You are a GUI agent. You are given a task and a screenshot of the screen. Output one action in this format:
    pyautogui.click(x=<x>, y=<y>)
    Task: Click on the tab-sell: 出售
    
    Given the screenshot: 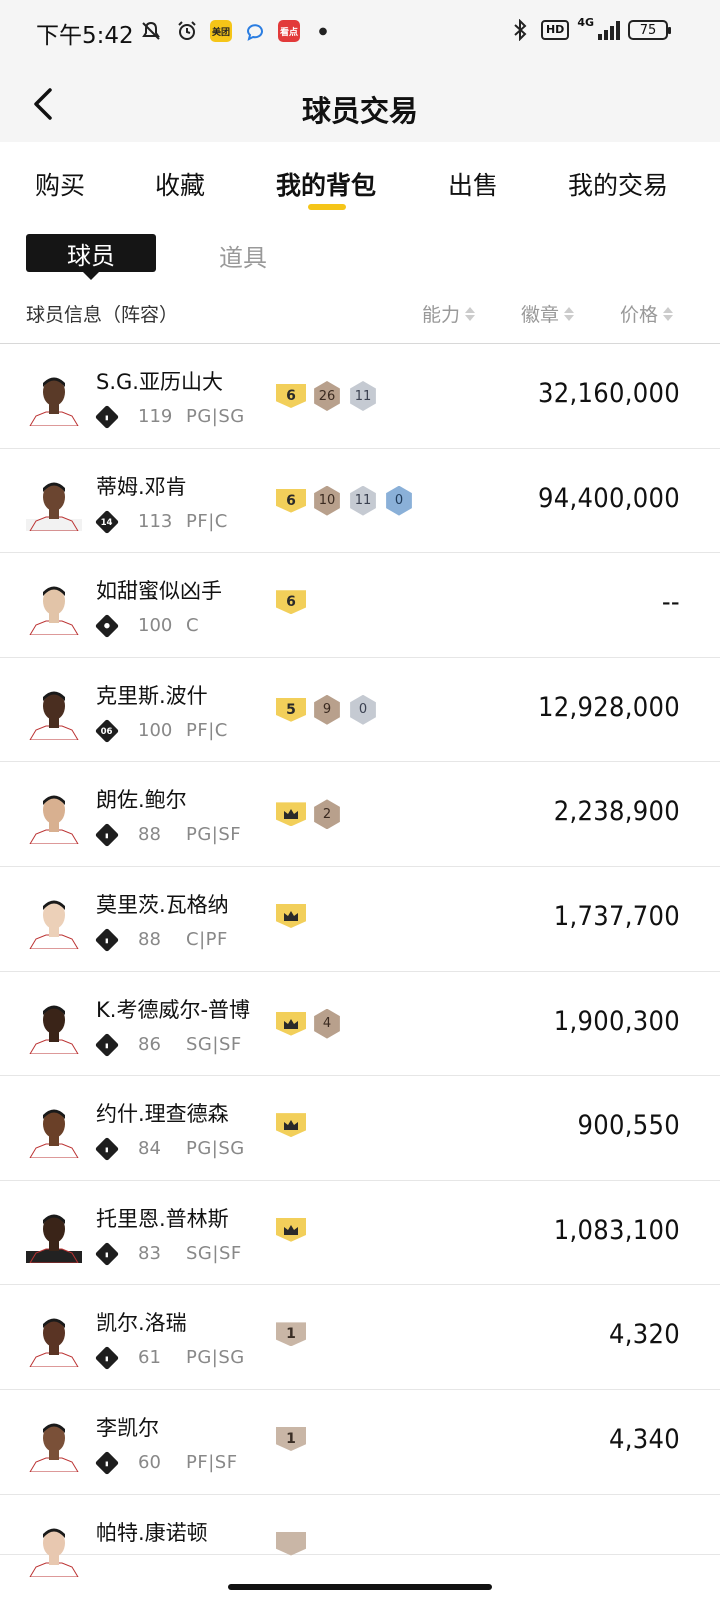 What is the action you would take?
    pyautogui.click(x=473, y=184)
    